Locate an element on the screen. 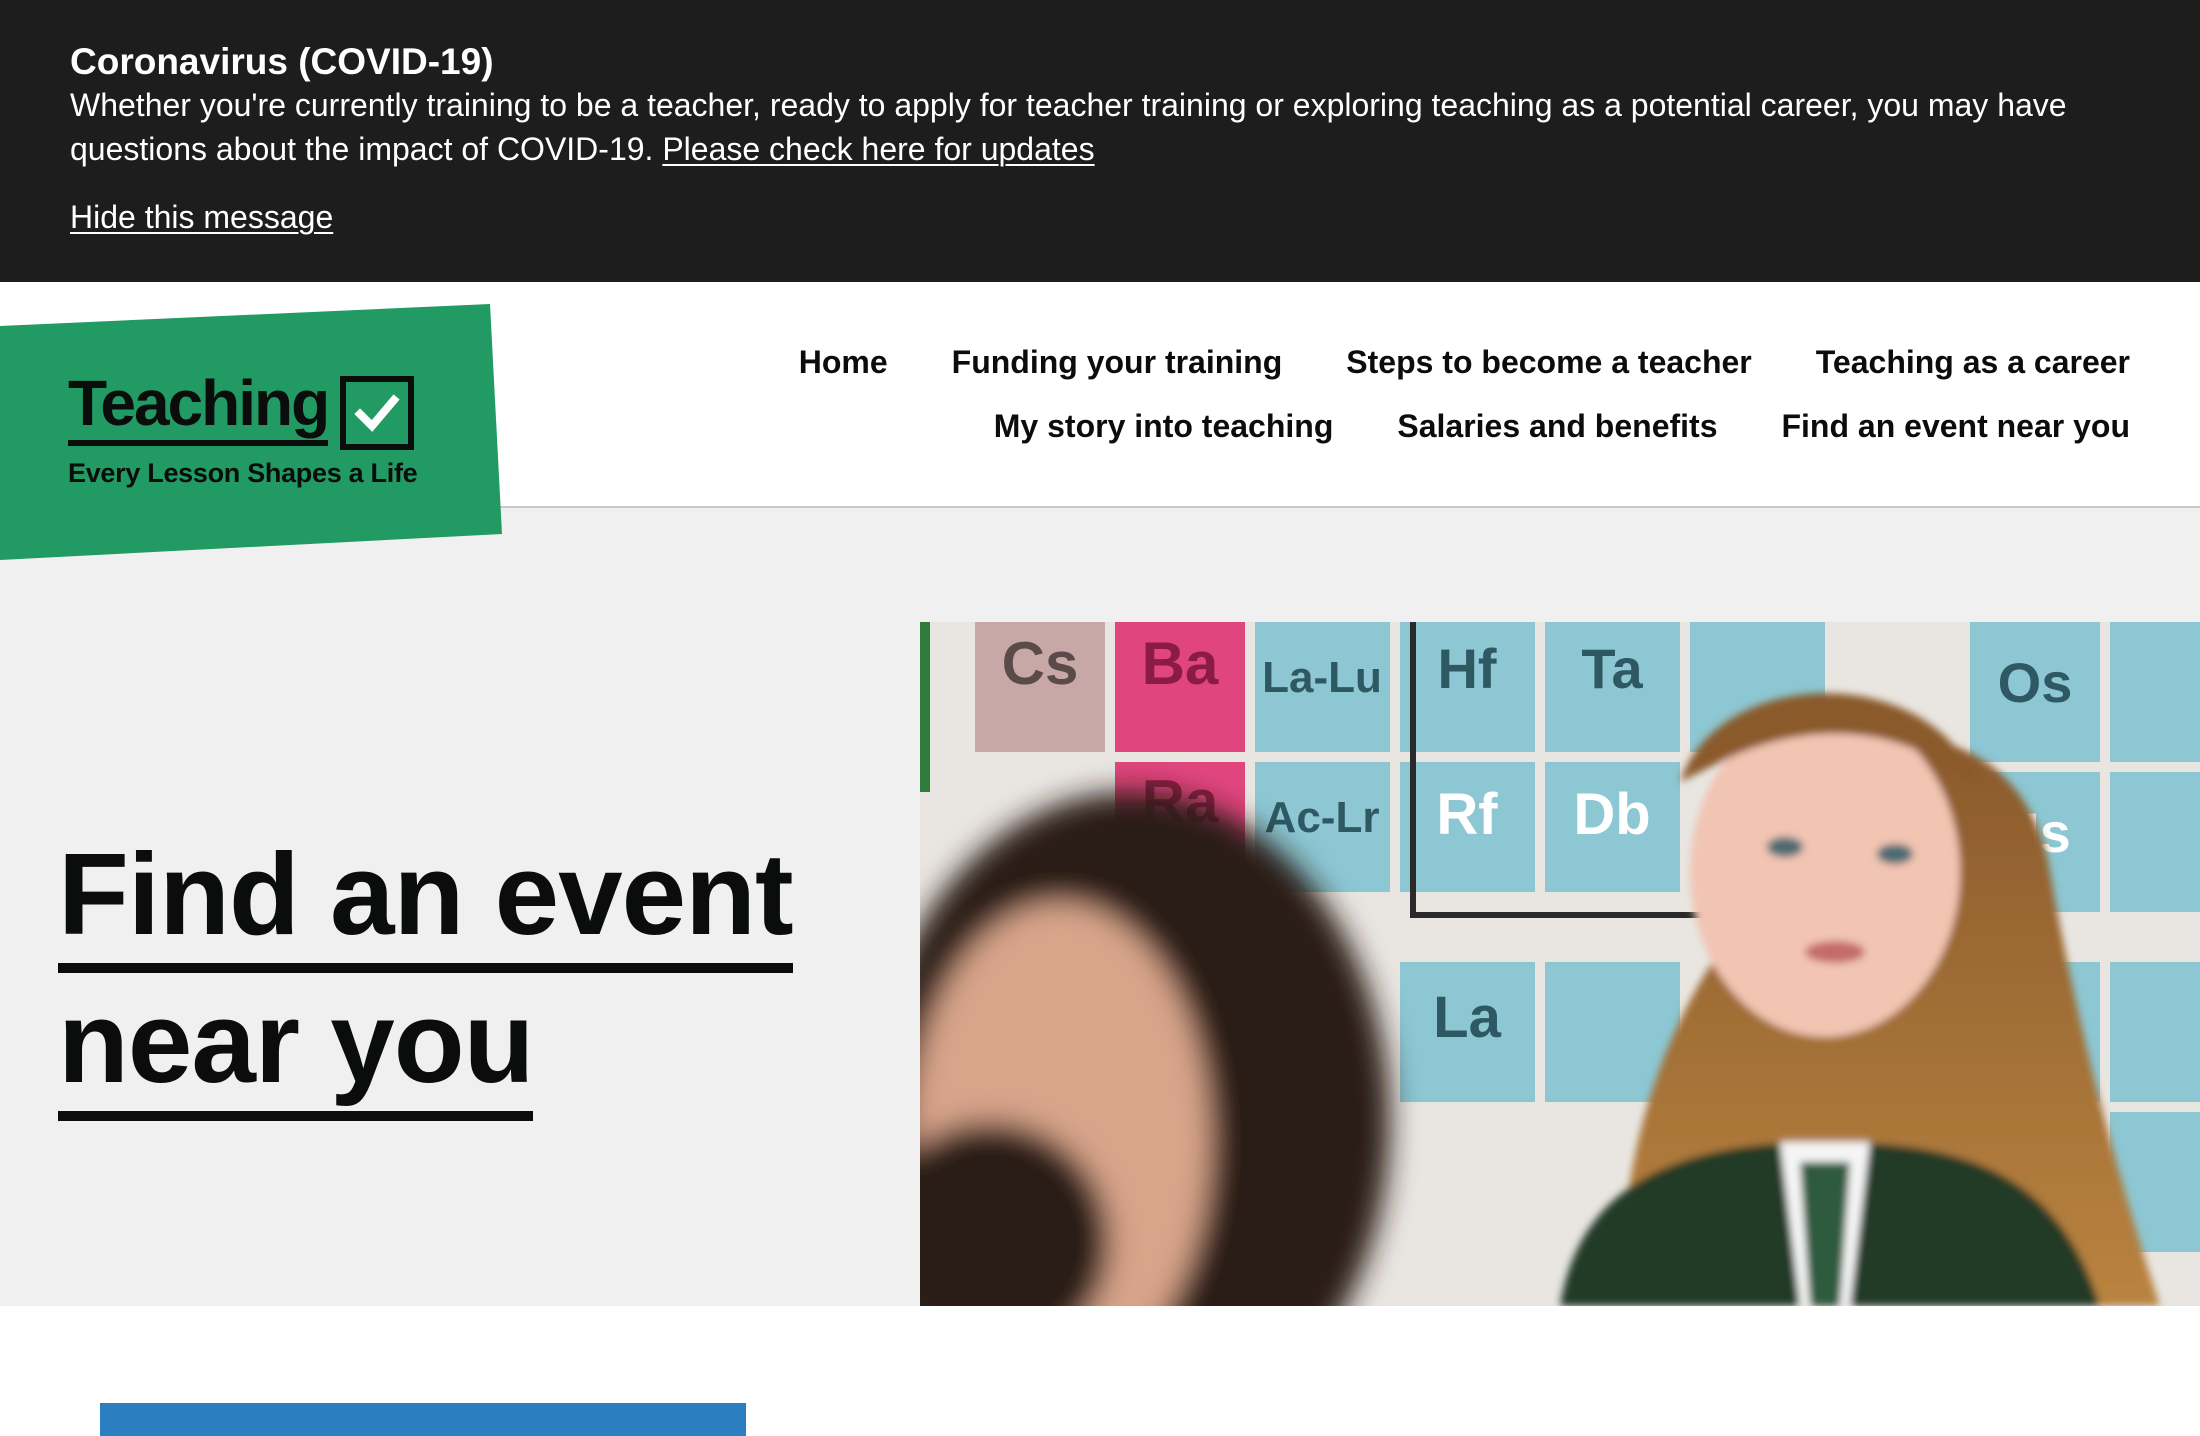  covid-banner-title: Coronavirus (COVID-19) is located at coordinates (282, 61).